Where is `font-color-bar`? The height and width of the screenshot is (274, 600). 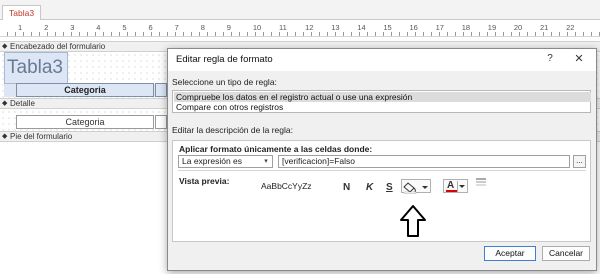 font-color-bar is located at coordinates (451, 191).